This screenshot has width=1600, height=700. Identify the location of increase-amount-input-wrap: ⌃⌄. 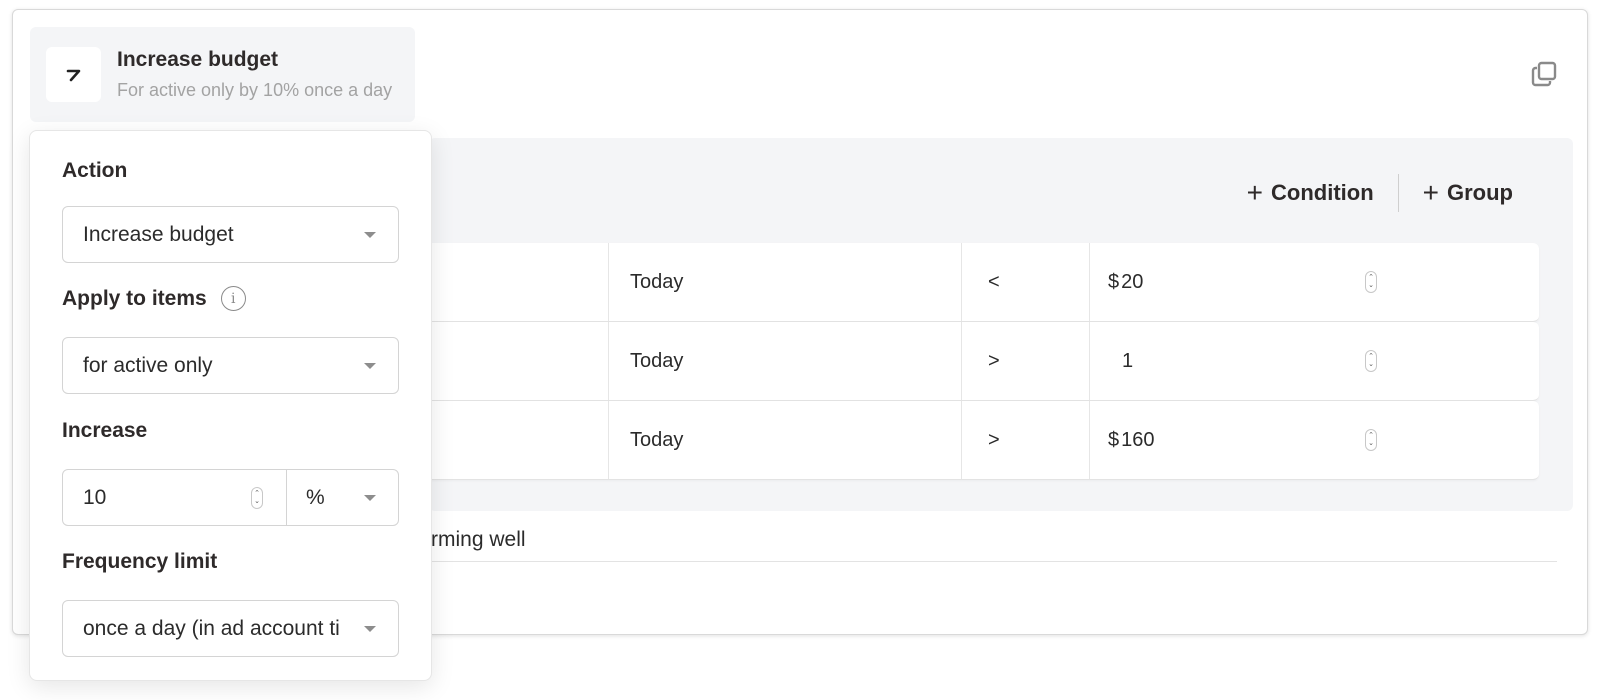
(175, 497).